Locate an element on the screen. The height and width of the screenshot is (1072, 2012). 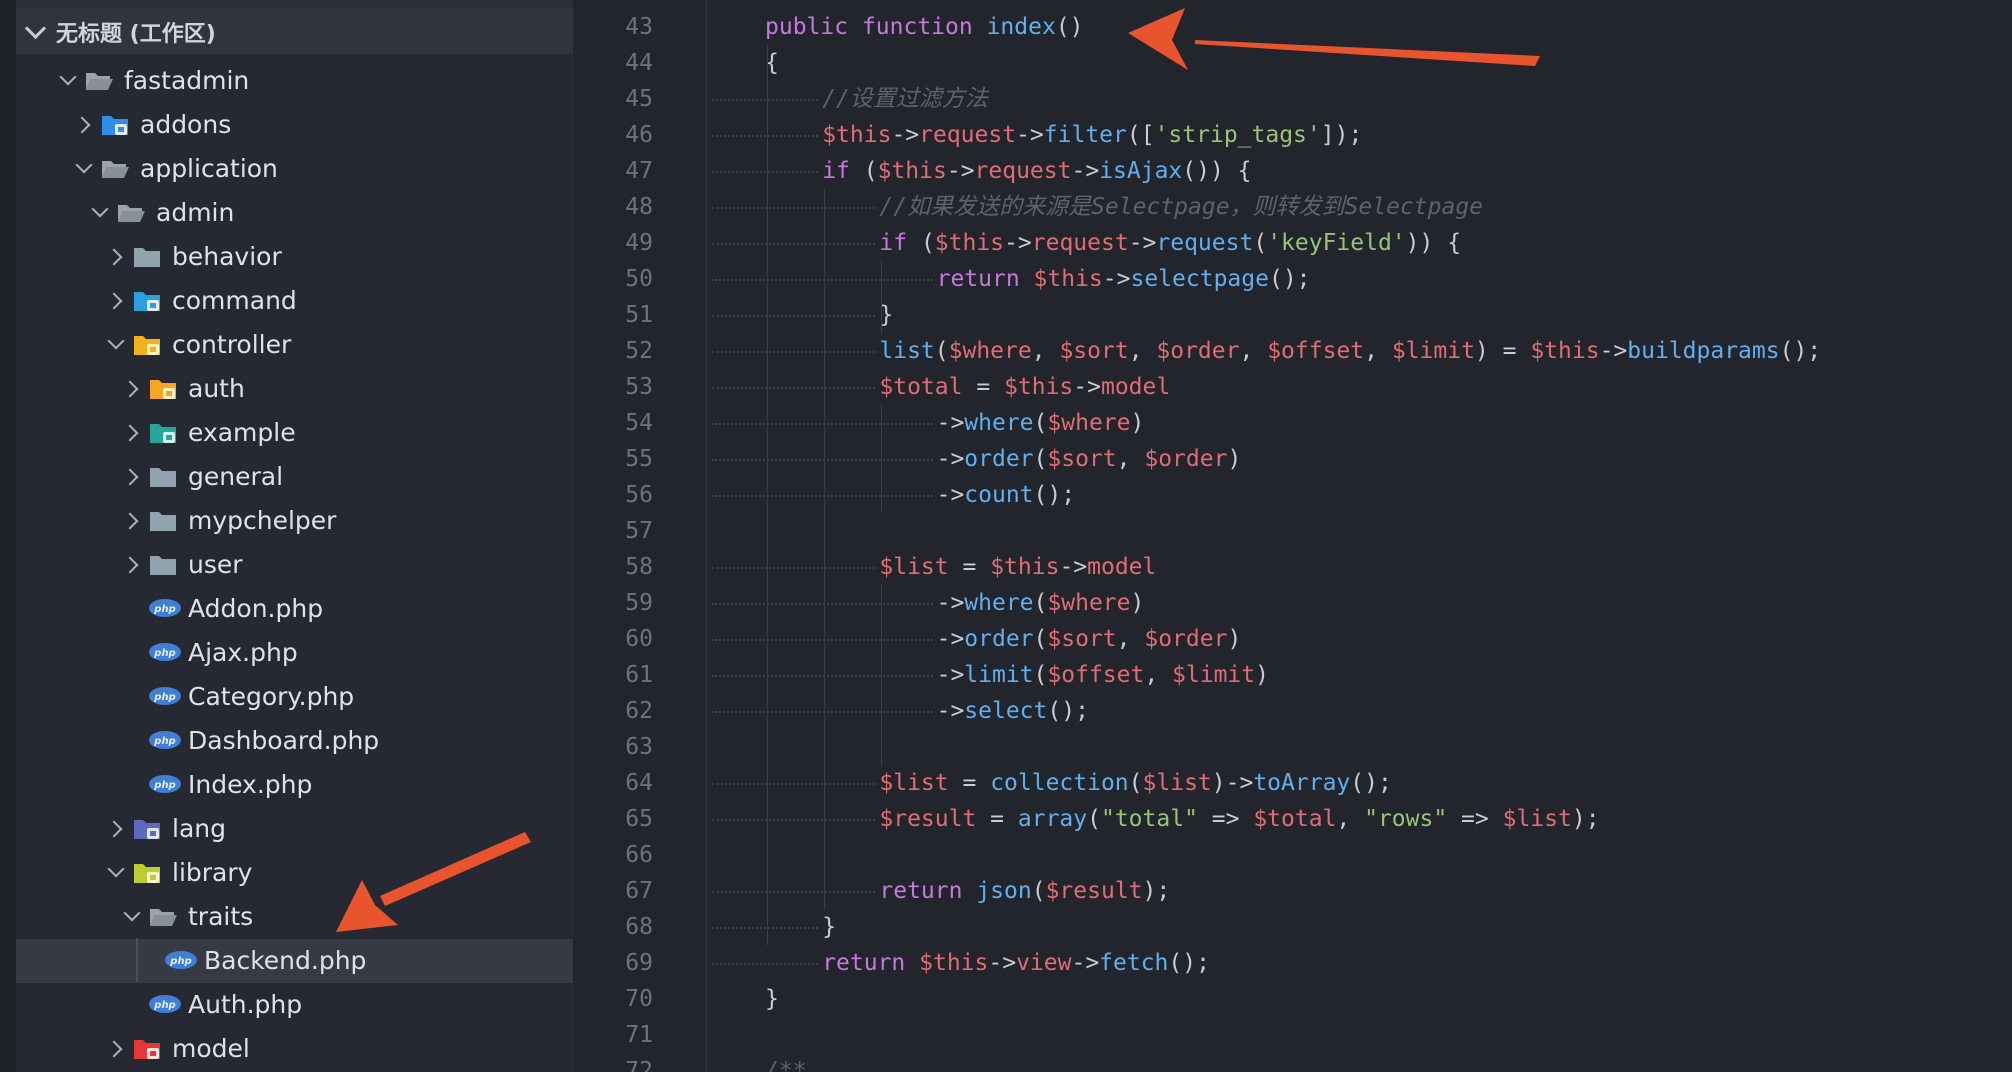
arrow-to-index-function is located at coordinates (1334, 39).